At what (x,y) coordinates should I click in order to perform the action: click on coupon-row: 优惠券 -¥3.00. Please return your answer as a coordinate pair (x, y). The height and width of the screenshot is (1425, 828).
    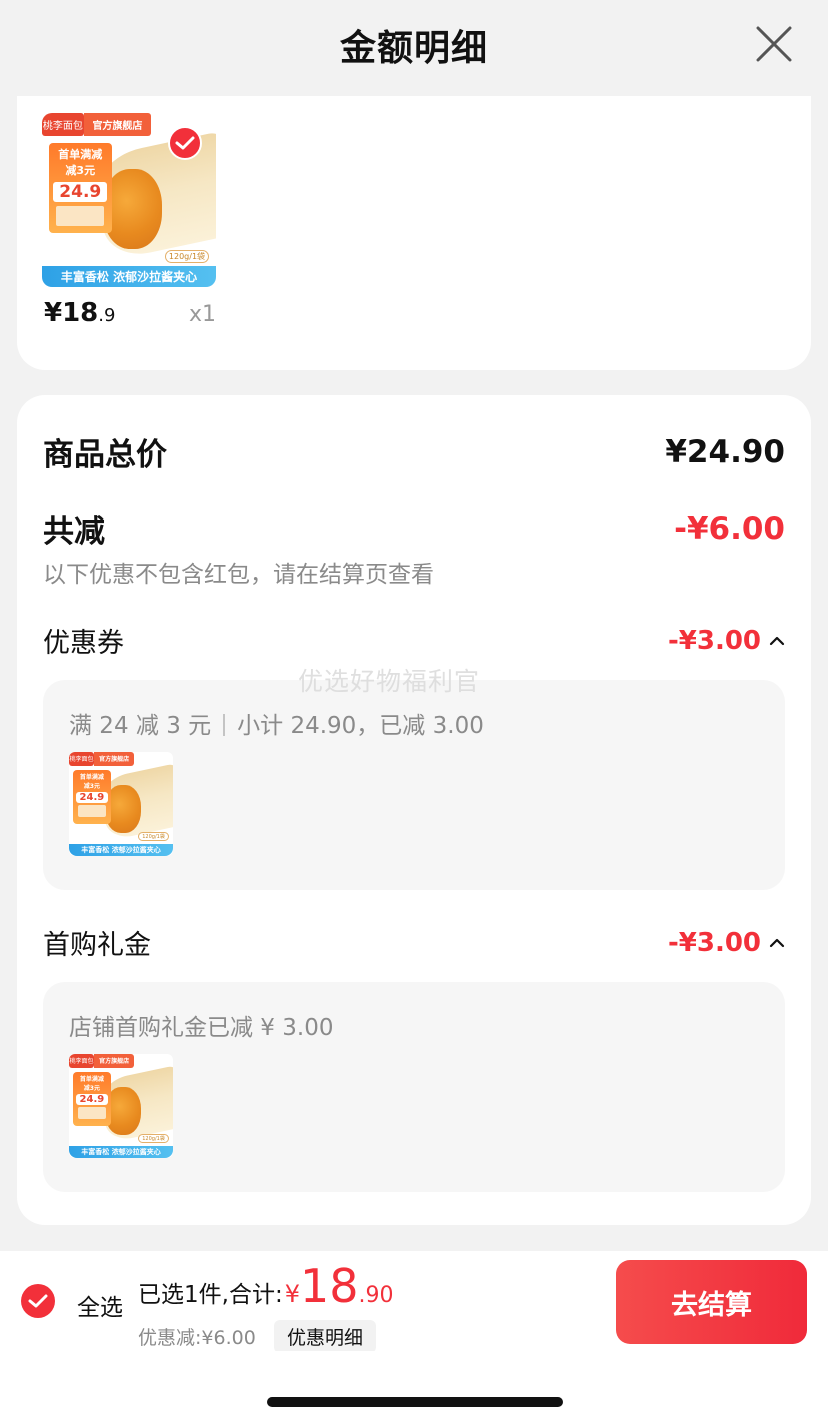
    Looking at the image, I should click on (414, 640).